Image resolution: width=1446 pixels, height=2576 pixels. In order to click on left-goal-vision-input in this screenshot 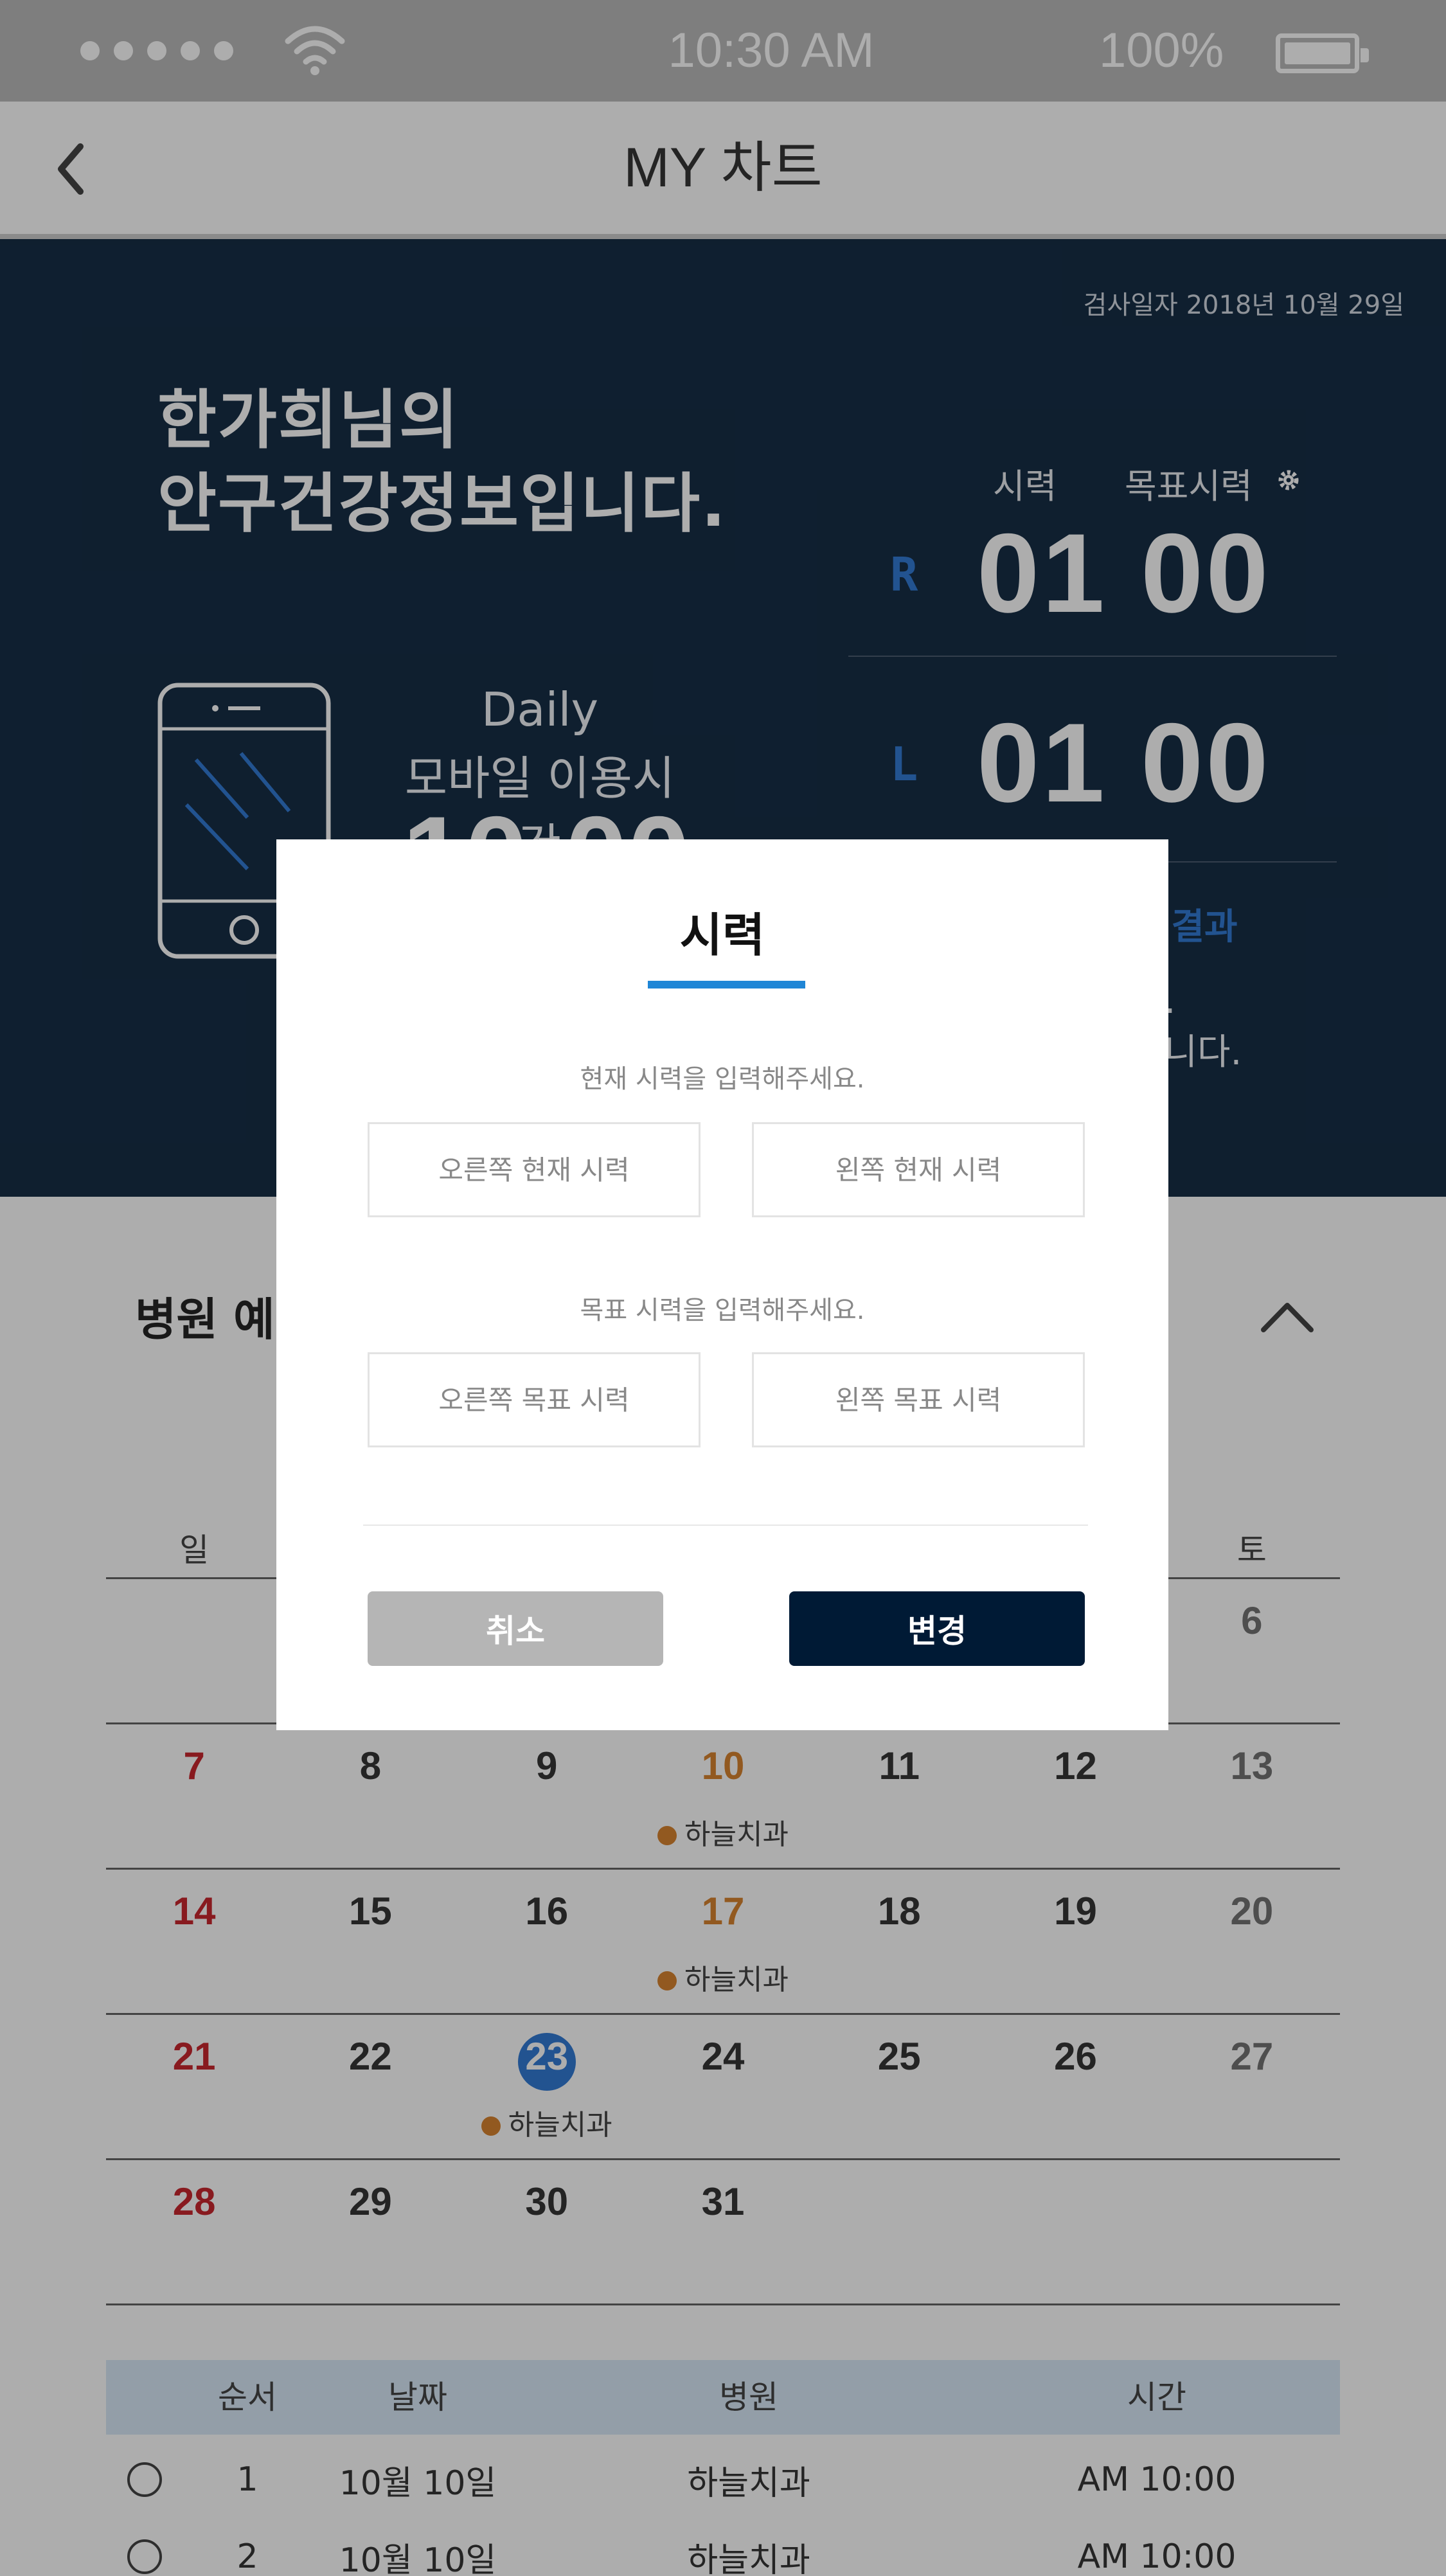, I will do `click(919, 1399)`.